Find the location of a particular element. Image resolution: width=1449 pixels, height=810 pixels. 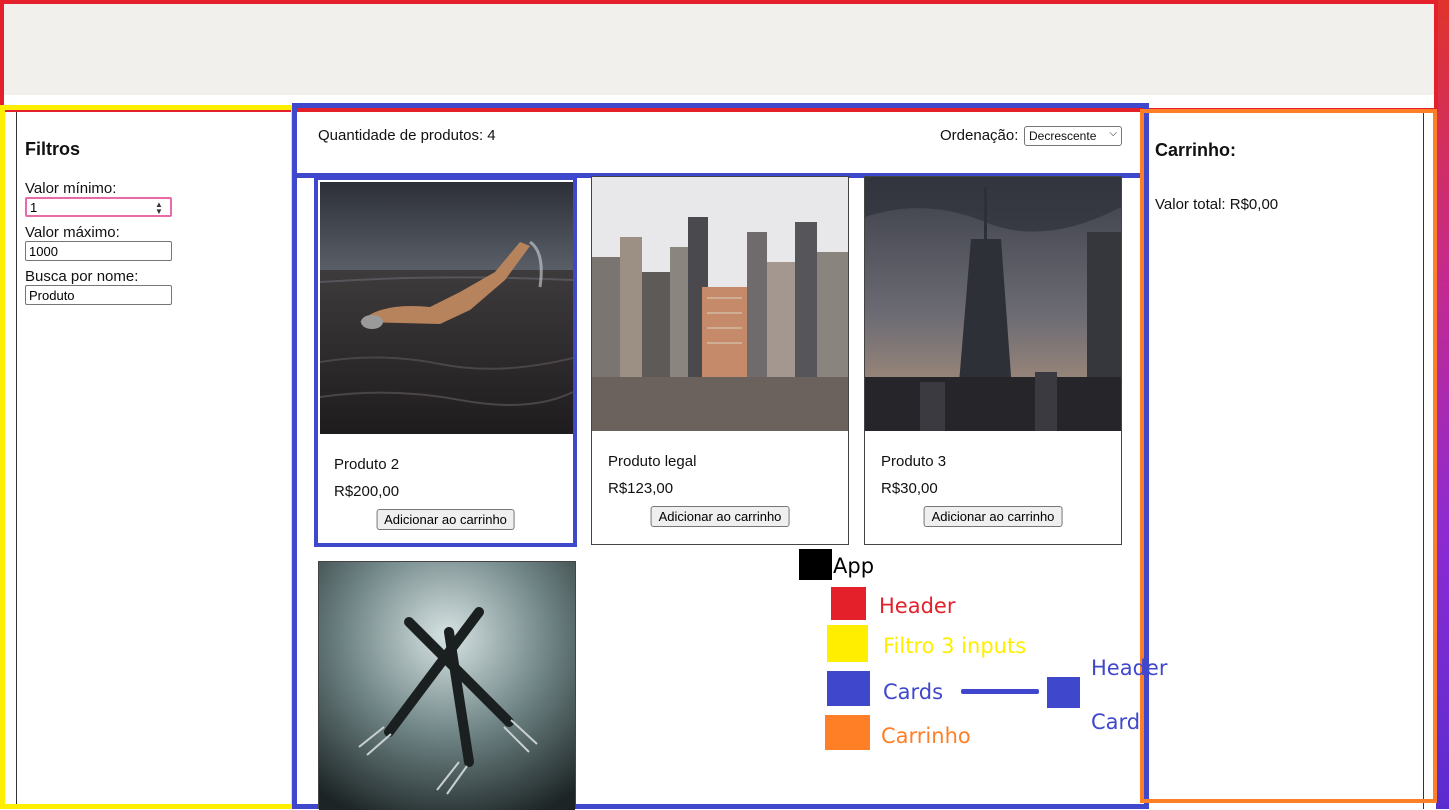

legend-connector-line is located at coordinates (1000, 691).